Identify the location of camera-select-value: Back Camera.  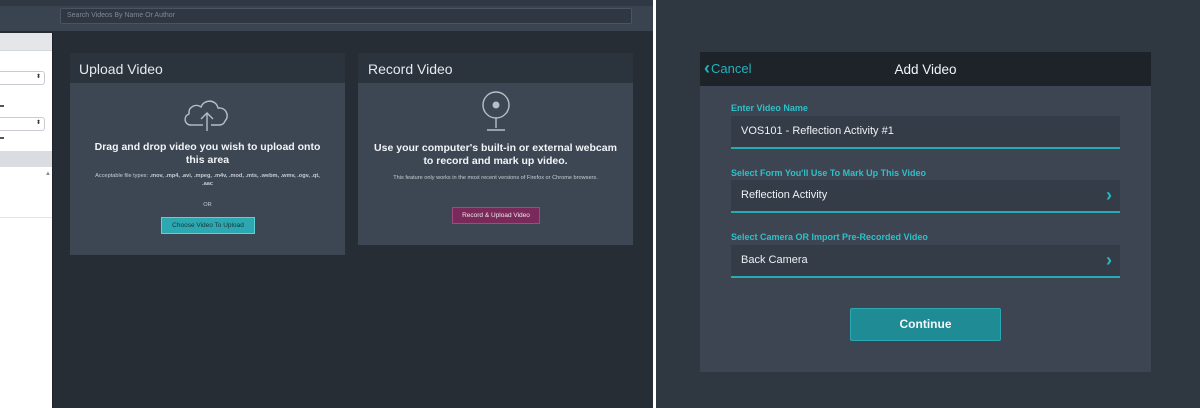
(774, 260).